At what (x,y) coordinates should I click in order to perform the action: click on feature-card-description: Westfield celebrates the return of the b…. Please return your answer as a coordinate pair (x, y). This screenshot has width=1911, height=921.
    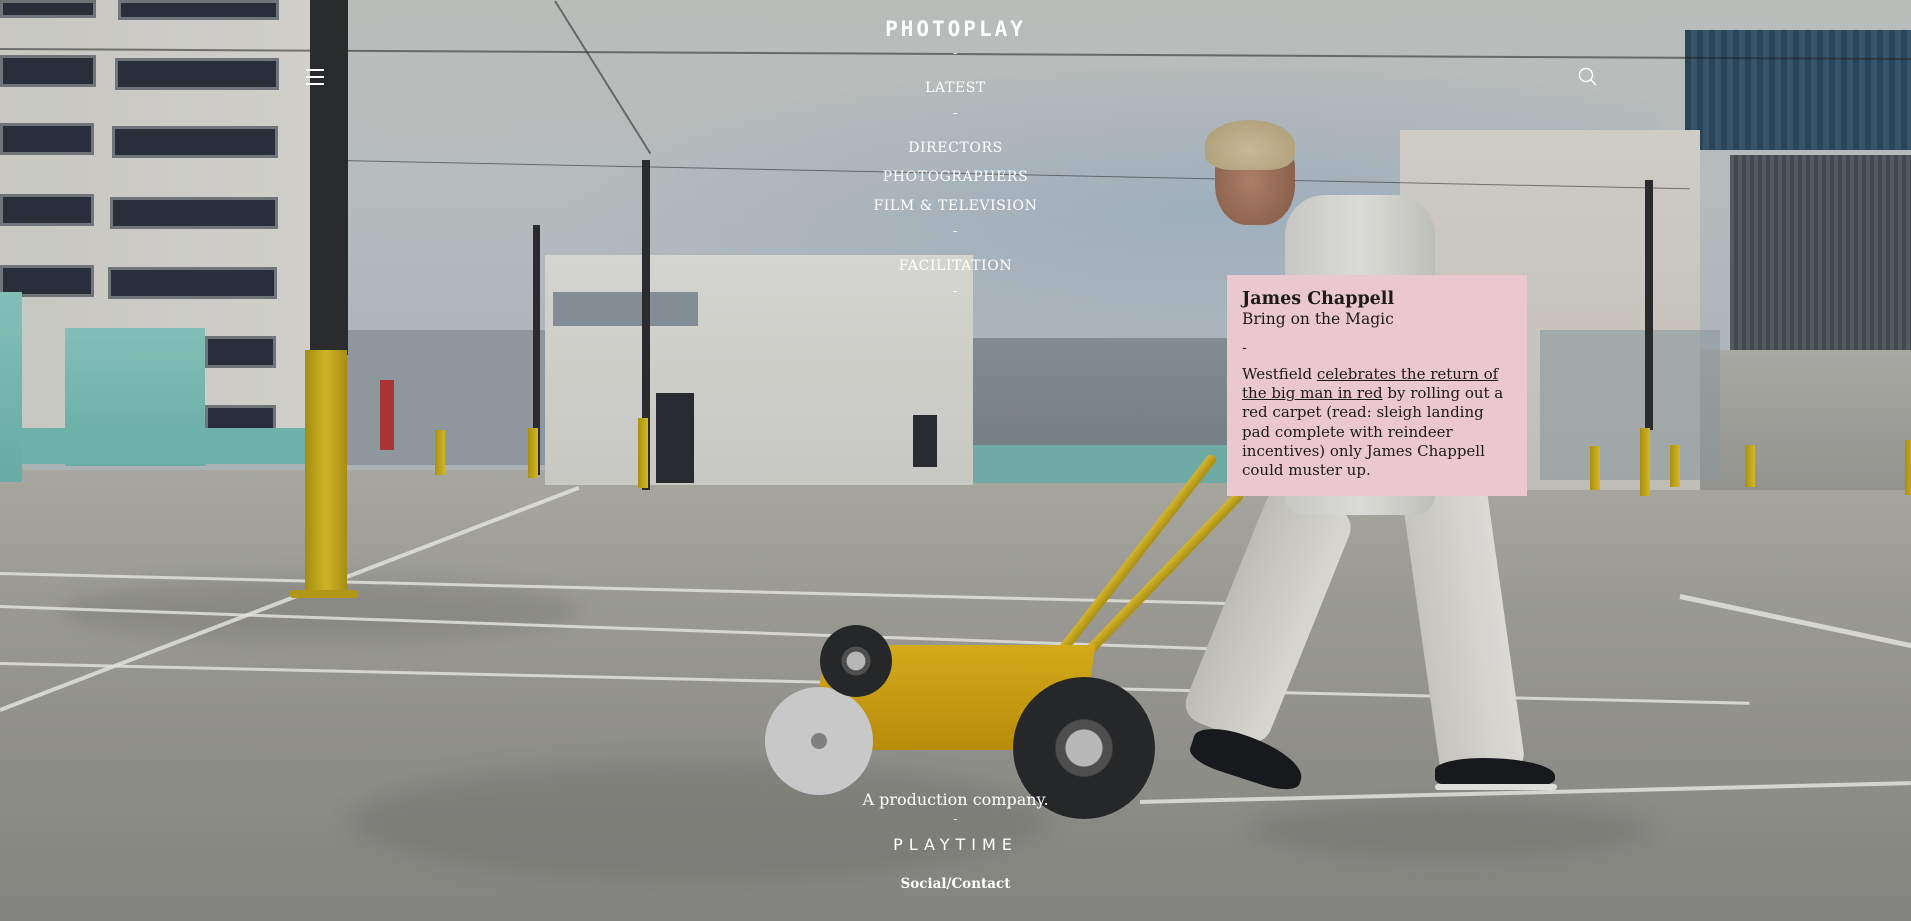
    Looking at the image, I should click on (1377, 422).